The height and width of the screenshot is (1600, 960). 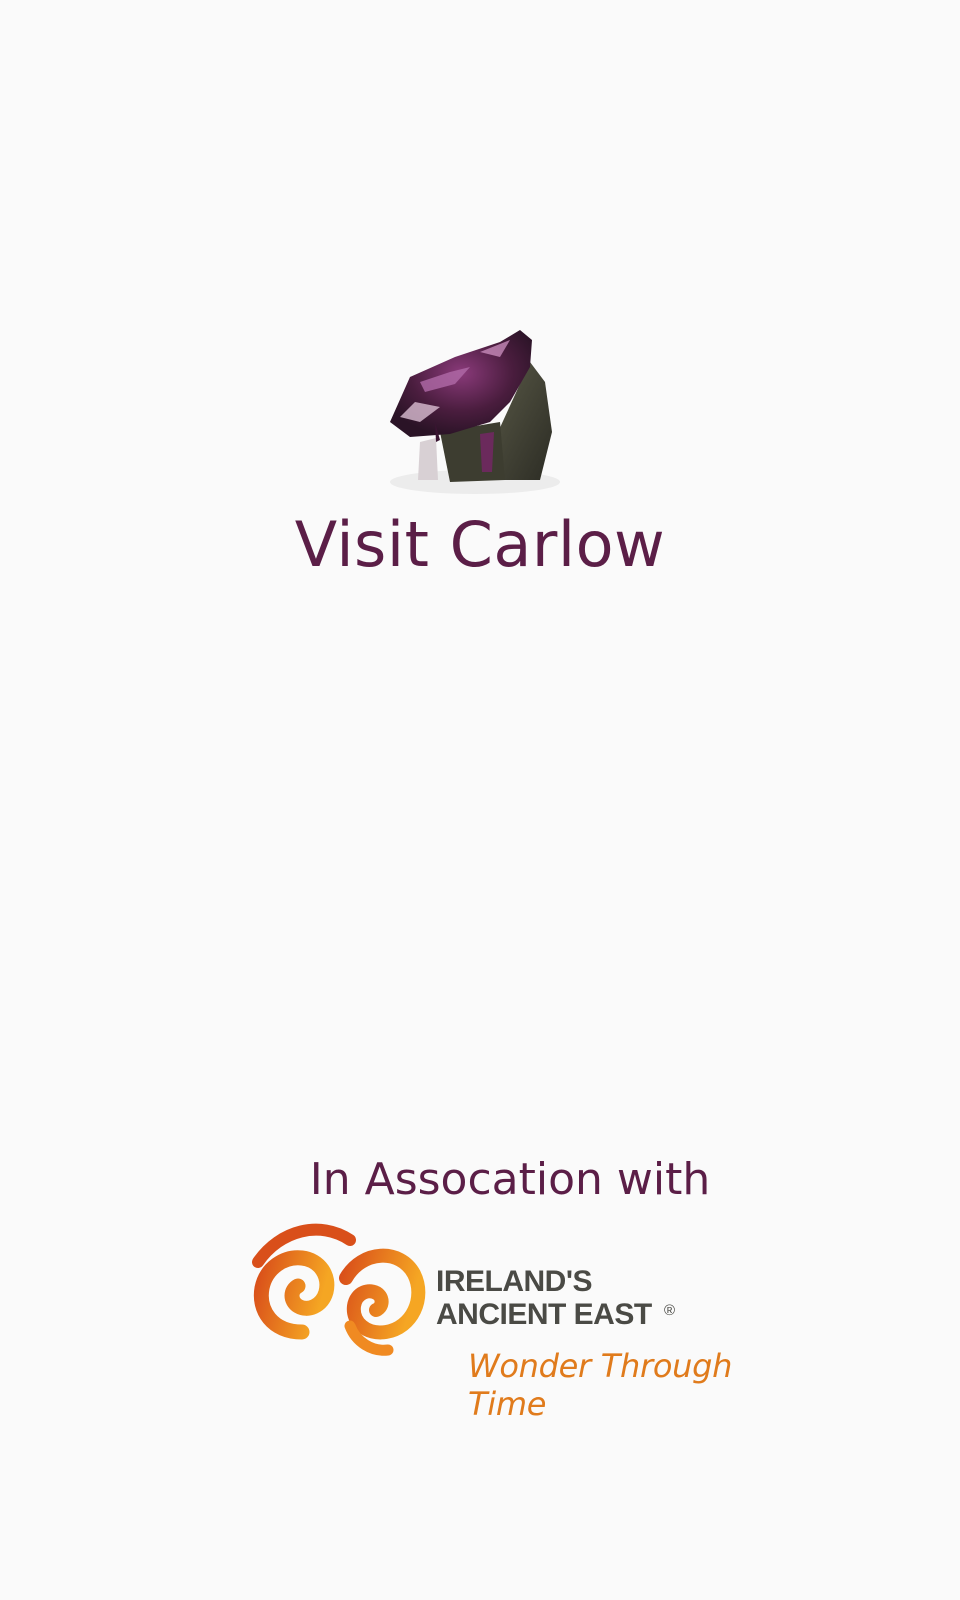 What do you see at coordinates (475, 412) in the screenshot?
I see `dolmen-logo-icon` at bounding box center [475, 412].